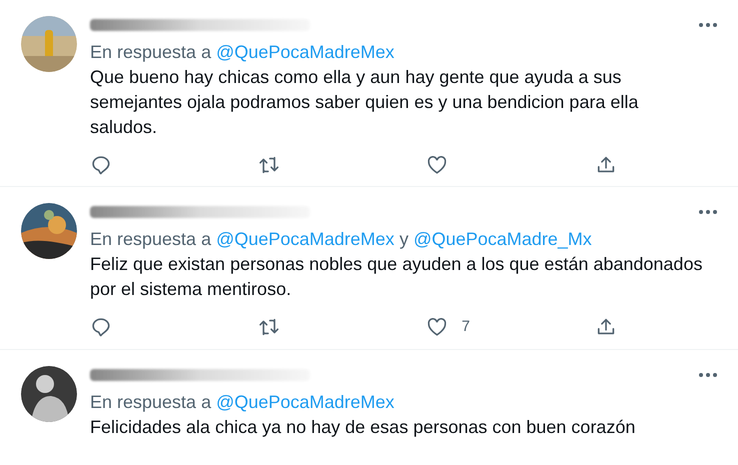  Describe the element at coordinates (403, 239) in the screenshot. I see `conjunction: y` at that location.